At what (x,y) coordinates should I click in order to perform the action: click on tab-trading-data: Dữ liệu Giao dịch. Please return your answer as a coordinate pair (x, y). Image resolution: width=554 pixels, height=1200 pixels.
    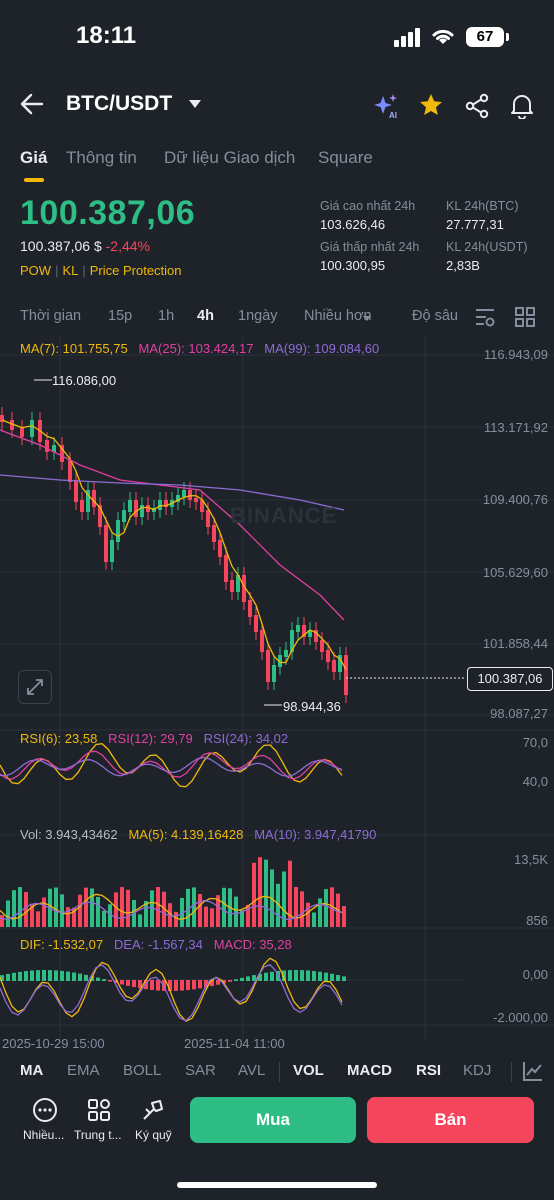
    Looking at the image, I should click on (229, 158).